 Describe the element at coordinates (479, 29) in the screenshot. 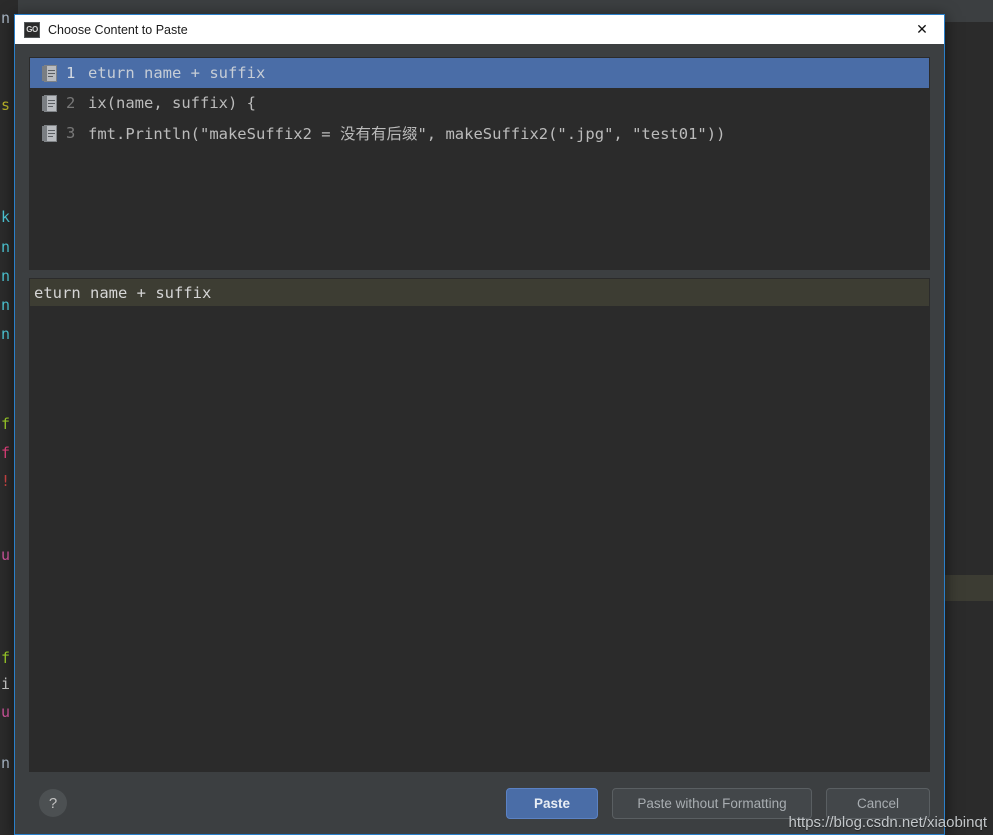

I see `dialog-titlebar: GO Choose Content to Paste ✕` at that location.